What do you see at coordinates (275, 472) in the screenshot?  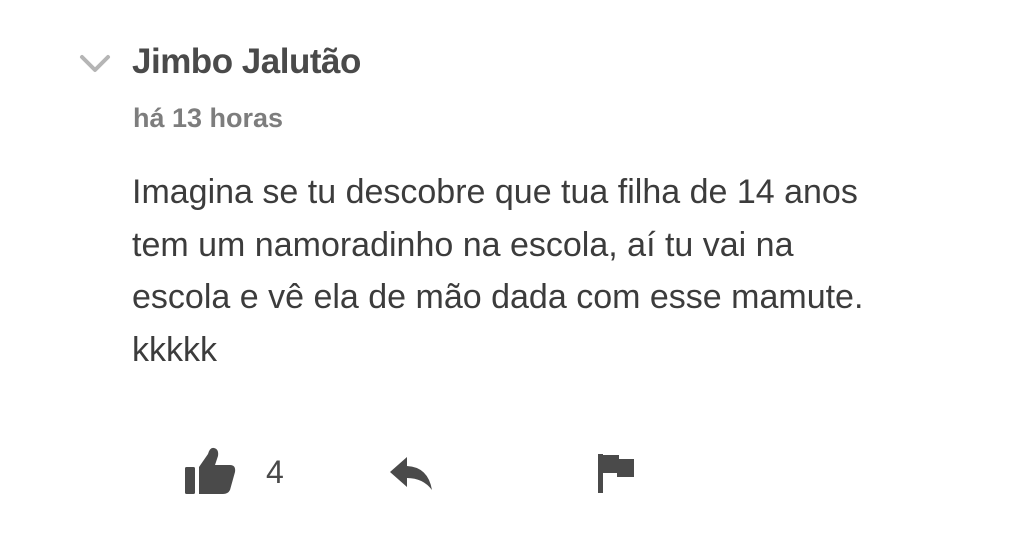 I see `like-count: 4` at bounding box center [275, 472].